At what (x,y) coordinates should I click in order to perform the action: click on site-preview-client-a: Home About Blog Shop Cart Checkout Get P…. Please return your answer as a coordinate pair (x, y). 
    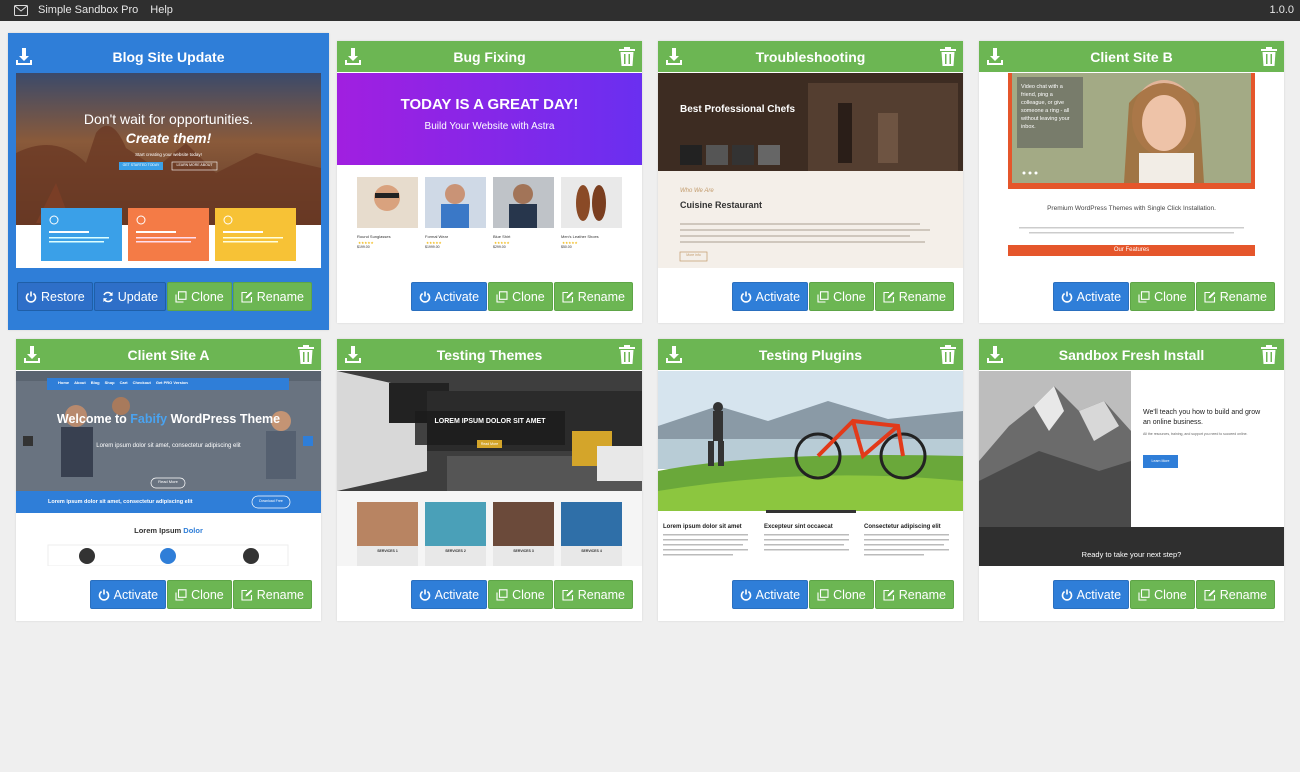
    Looking at the image, I should click on (168, 468).